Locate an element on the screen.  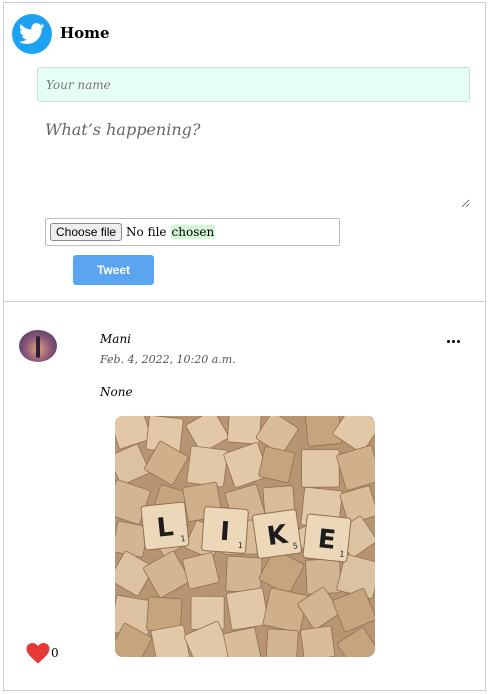
file-status-highlight: chosen is located at coordinates (193, 232).